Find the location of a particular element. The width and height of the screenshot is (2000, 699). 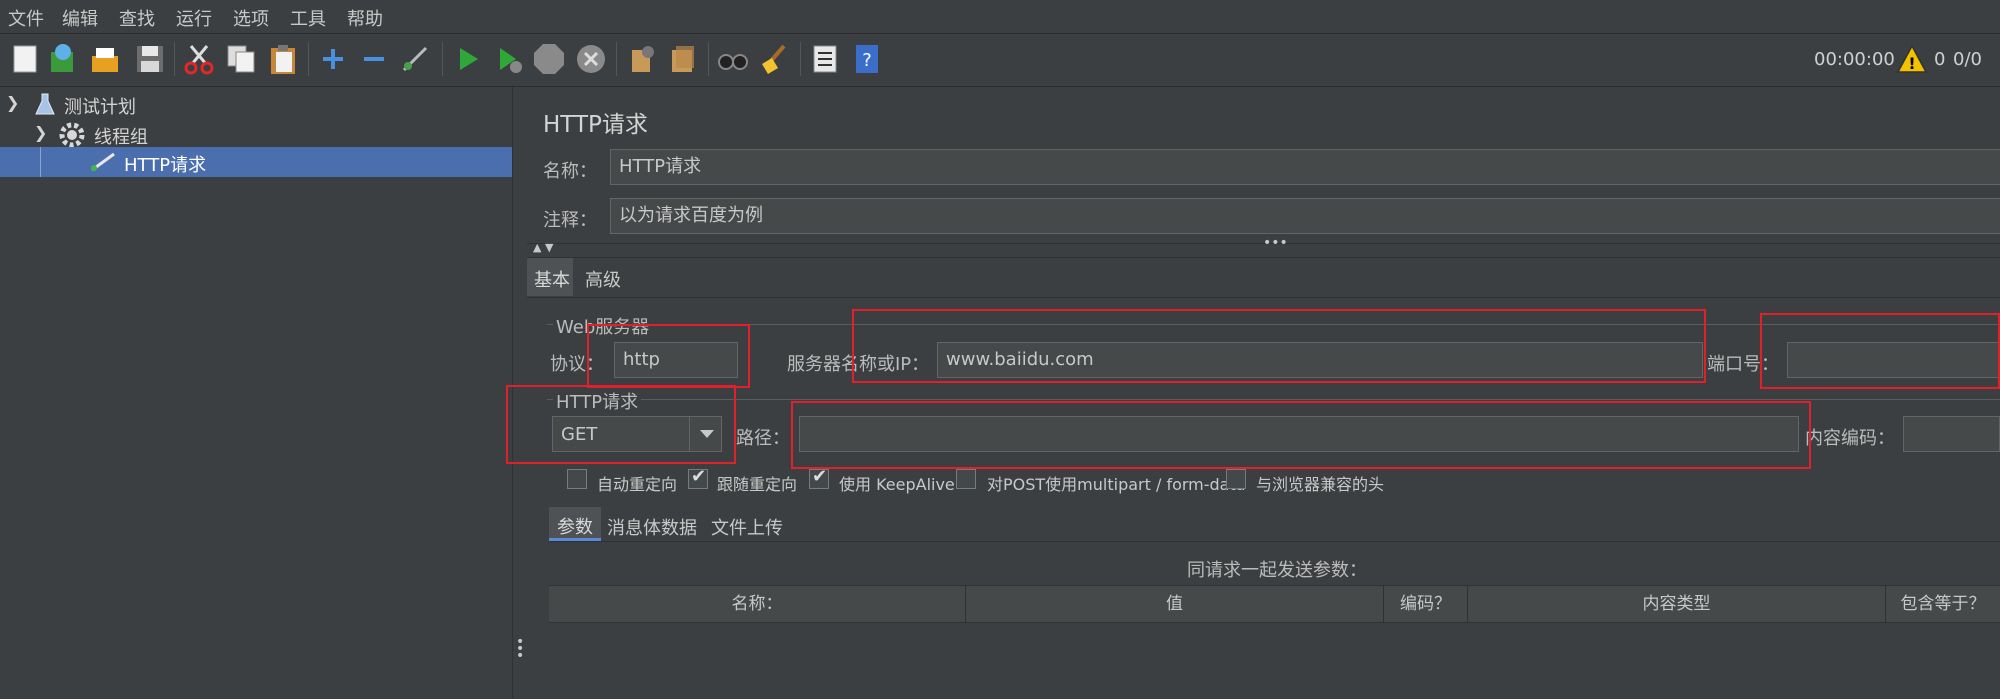

tree-item-thread-group: ❯ 线程组 is located at coordinates (256, 134).